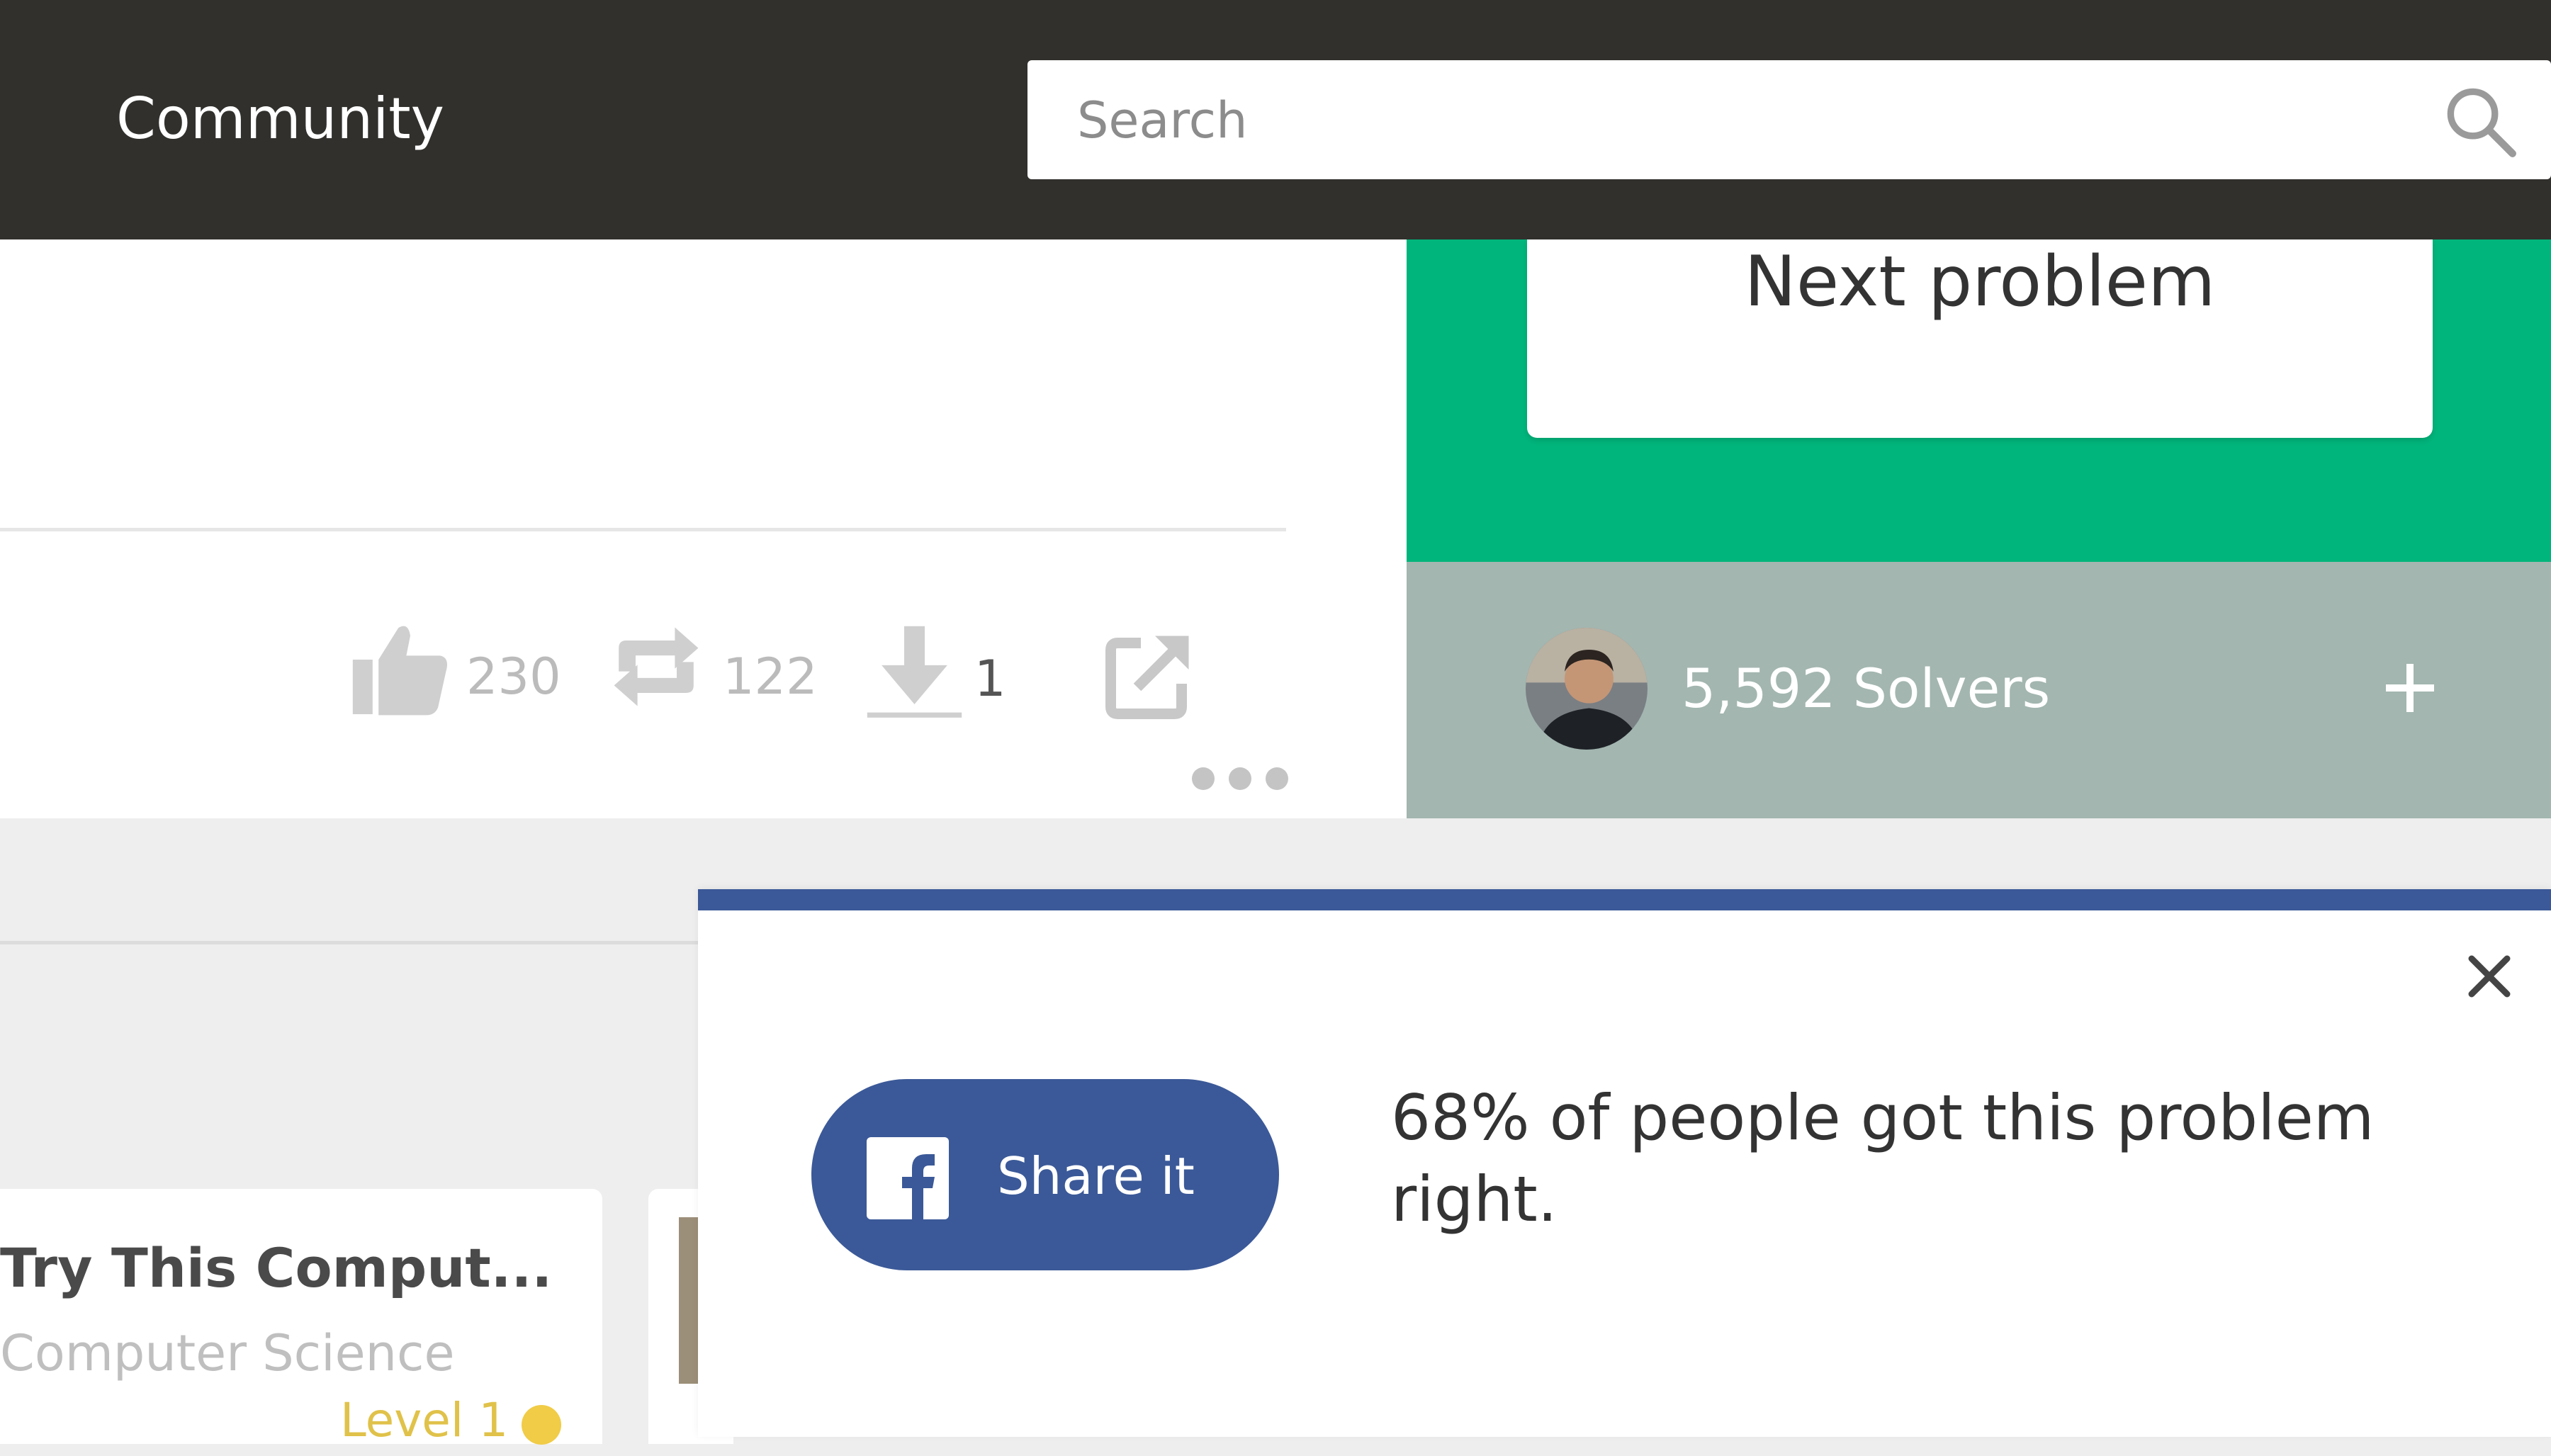 The height and width of the screenshot is (1456, 2551). I want to click on more-options-icon, so click(1240, 779).